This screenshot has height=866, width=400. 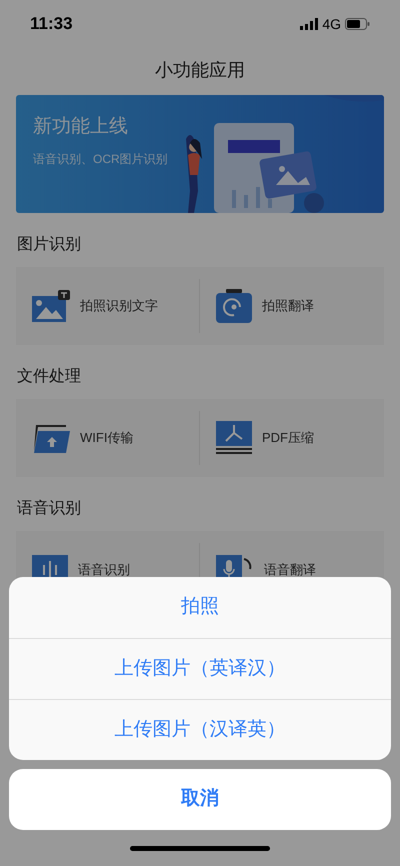 I want to click on feature-item: 拍照识别文字, so click(x=108, y=306).